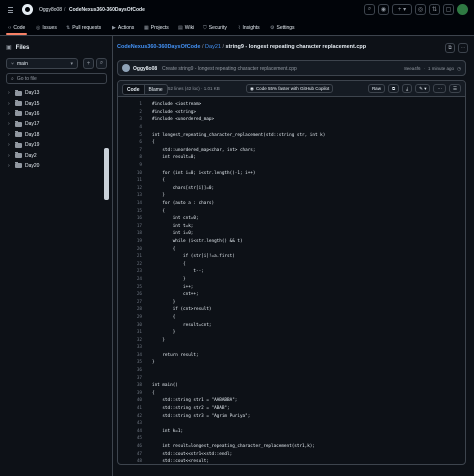 The width and height of the screenshot is (474, 476). Describe the element at coordinates (123, 27) in the screenshot. I see `tab-actions: ▶ Actions` at that location.